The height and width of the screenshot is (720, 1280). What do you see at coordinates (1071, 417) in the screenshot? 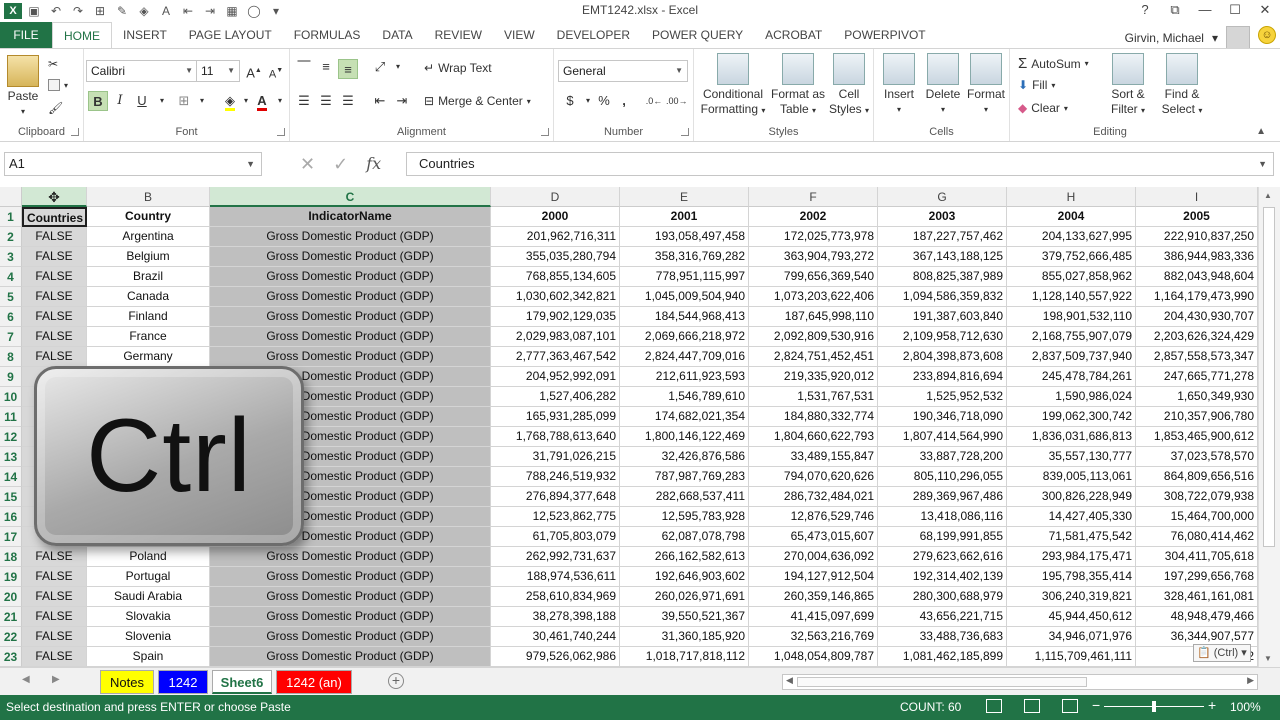
I see `table-cell: 199,062,300,742` at bounding box center [1071, 417].